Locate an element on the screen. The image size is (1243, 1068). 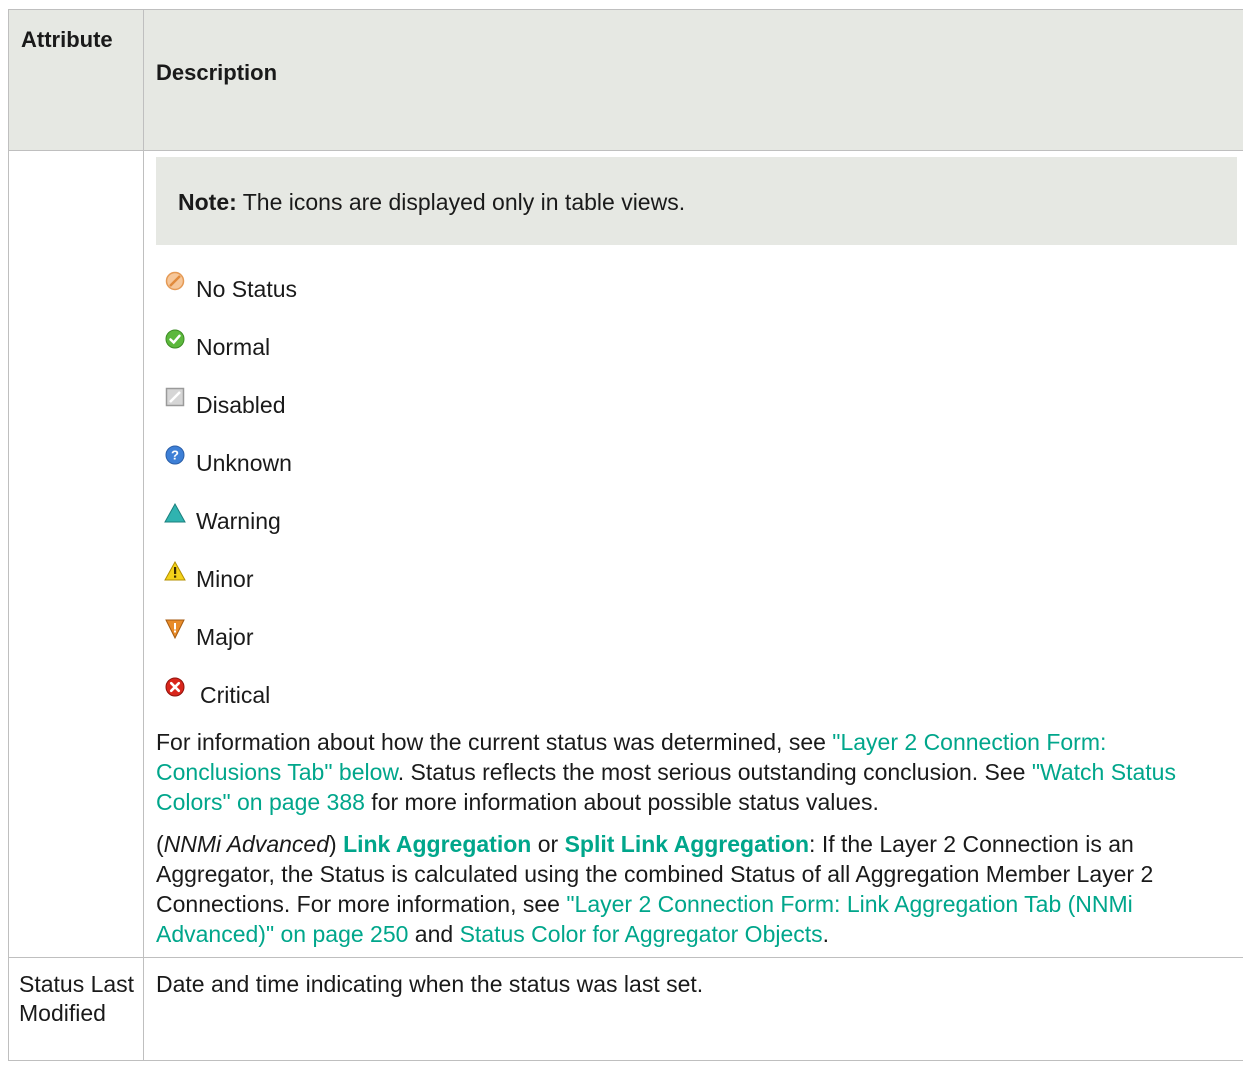
link-aggregation-term: Link Aggregation is located at coordinates (437, 844).